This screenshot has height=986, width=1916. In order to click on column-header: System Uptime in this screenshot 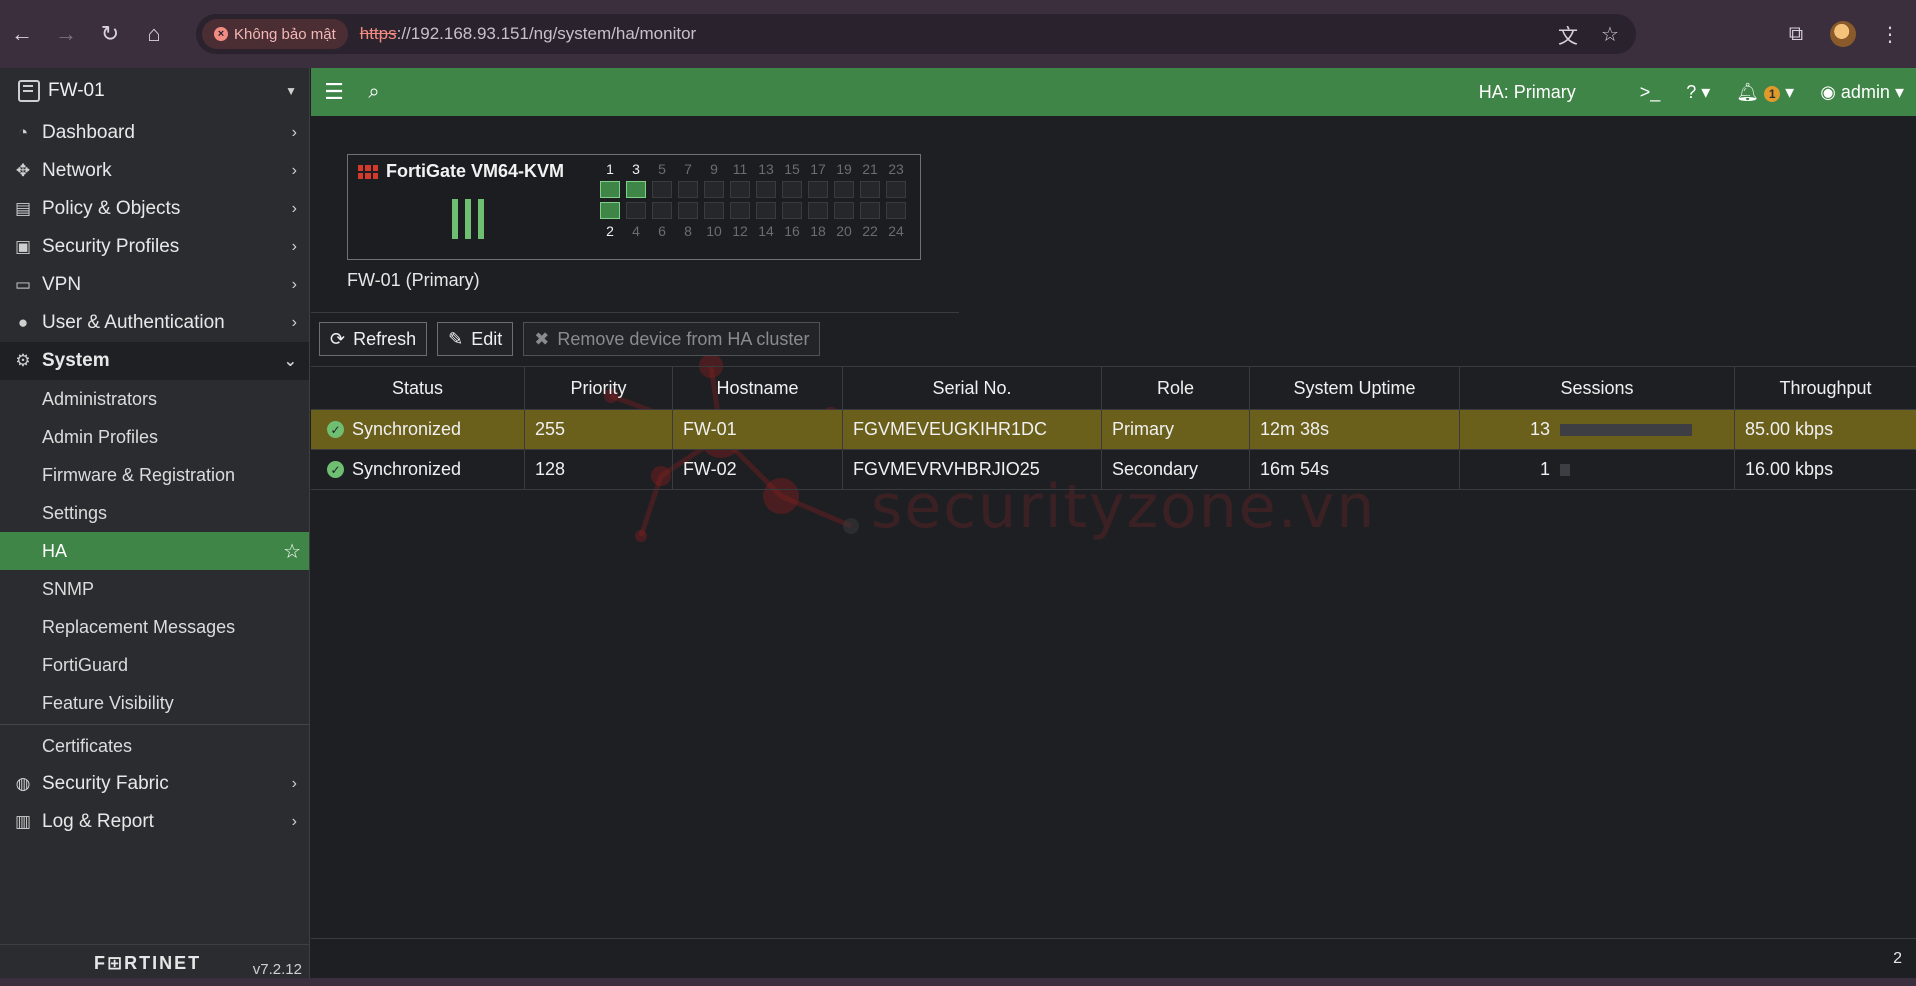, I will do `click(1355, 388)`.